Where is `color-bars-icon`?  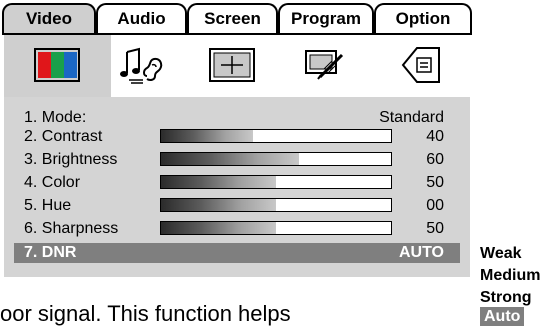 color-bars-icon is located at coordinates (57, 65).